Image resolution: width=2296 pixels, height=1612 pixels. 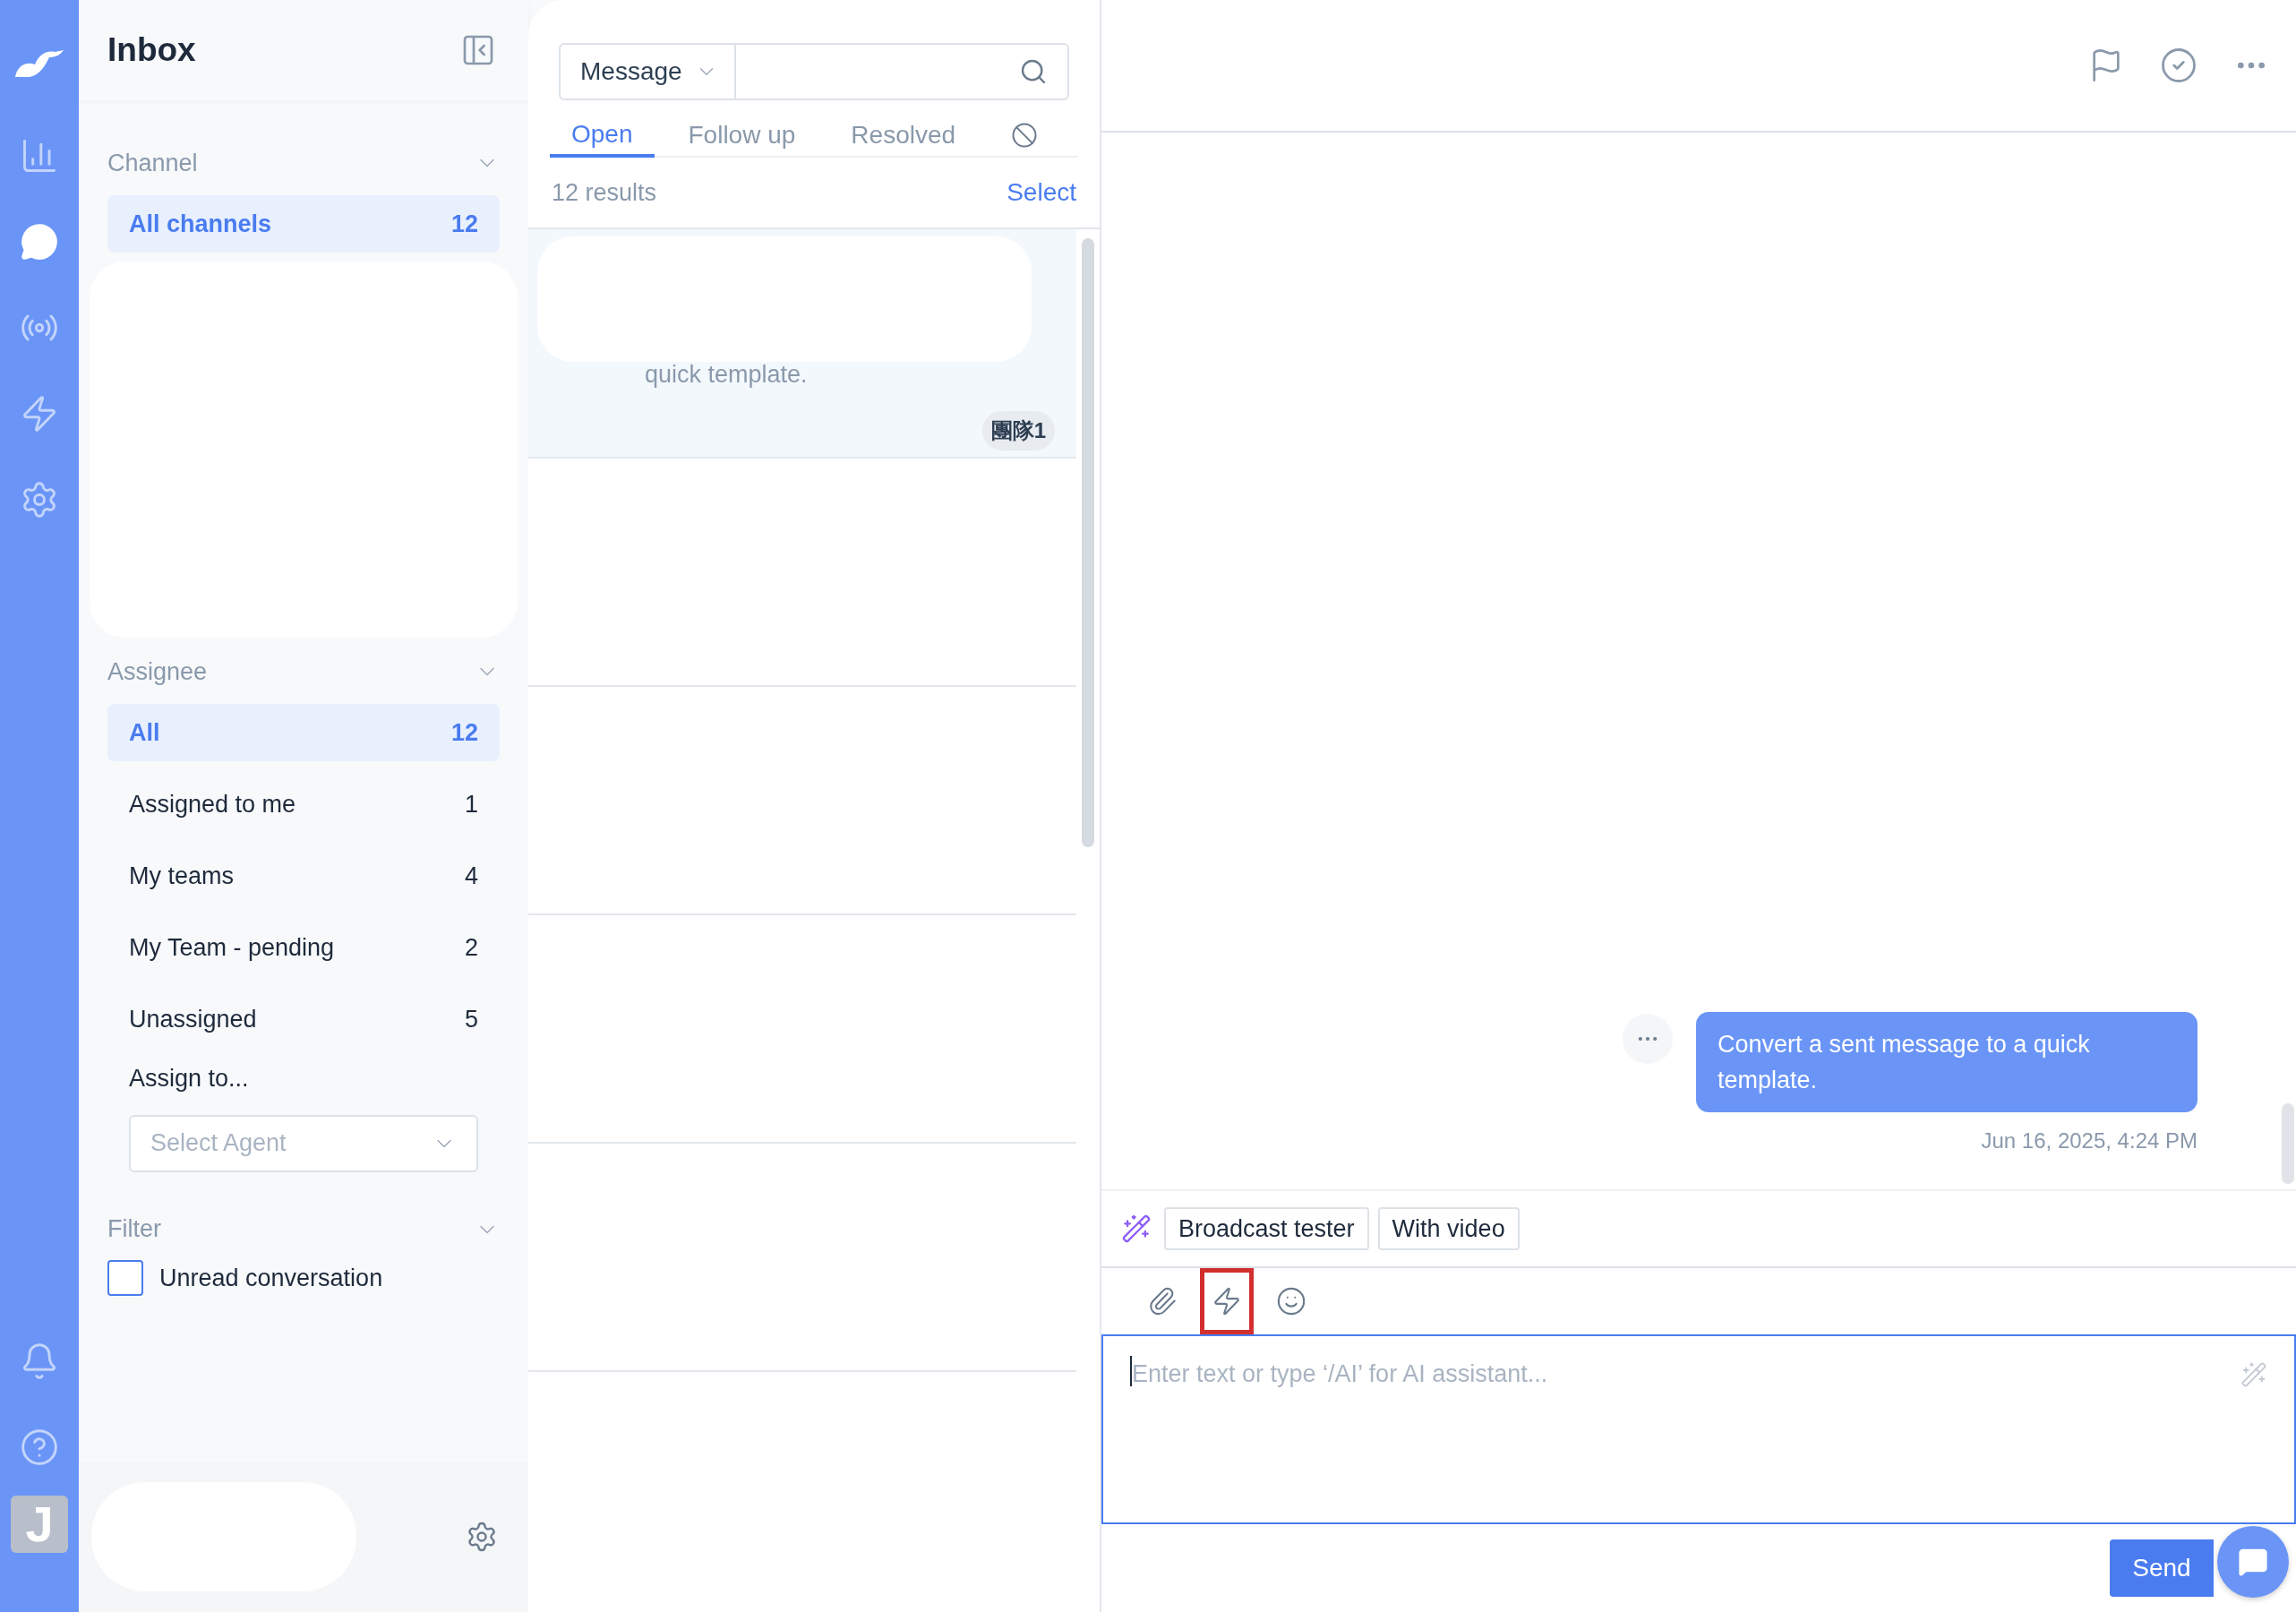 I want to click on message-preview: quick template., so click(x=727, y=375).